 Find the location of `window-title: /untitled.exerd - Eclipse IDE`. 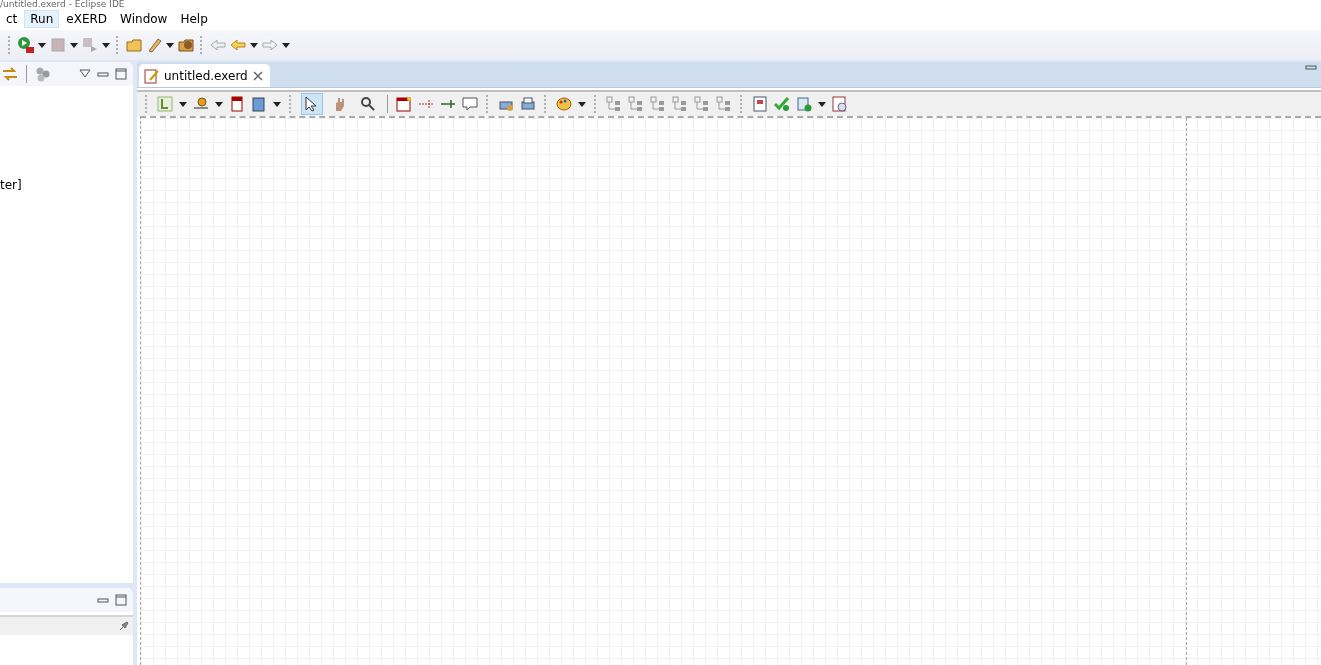

window-title: /untitled.exerd - Eclipse IDE is located at coordinates (63, 4).